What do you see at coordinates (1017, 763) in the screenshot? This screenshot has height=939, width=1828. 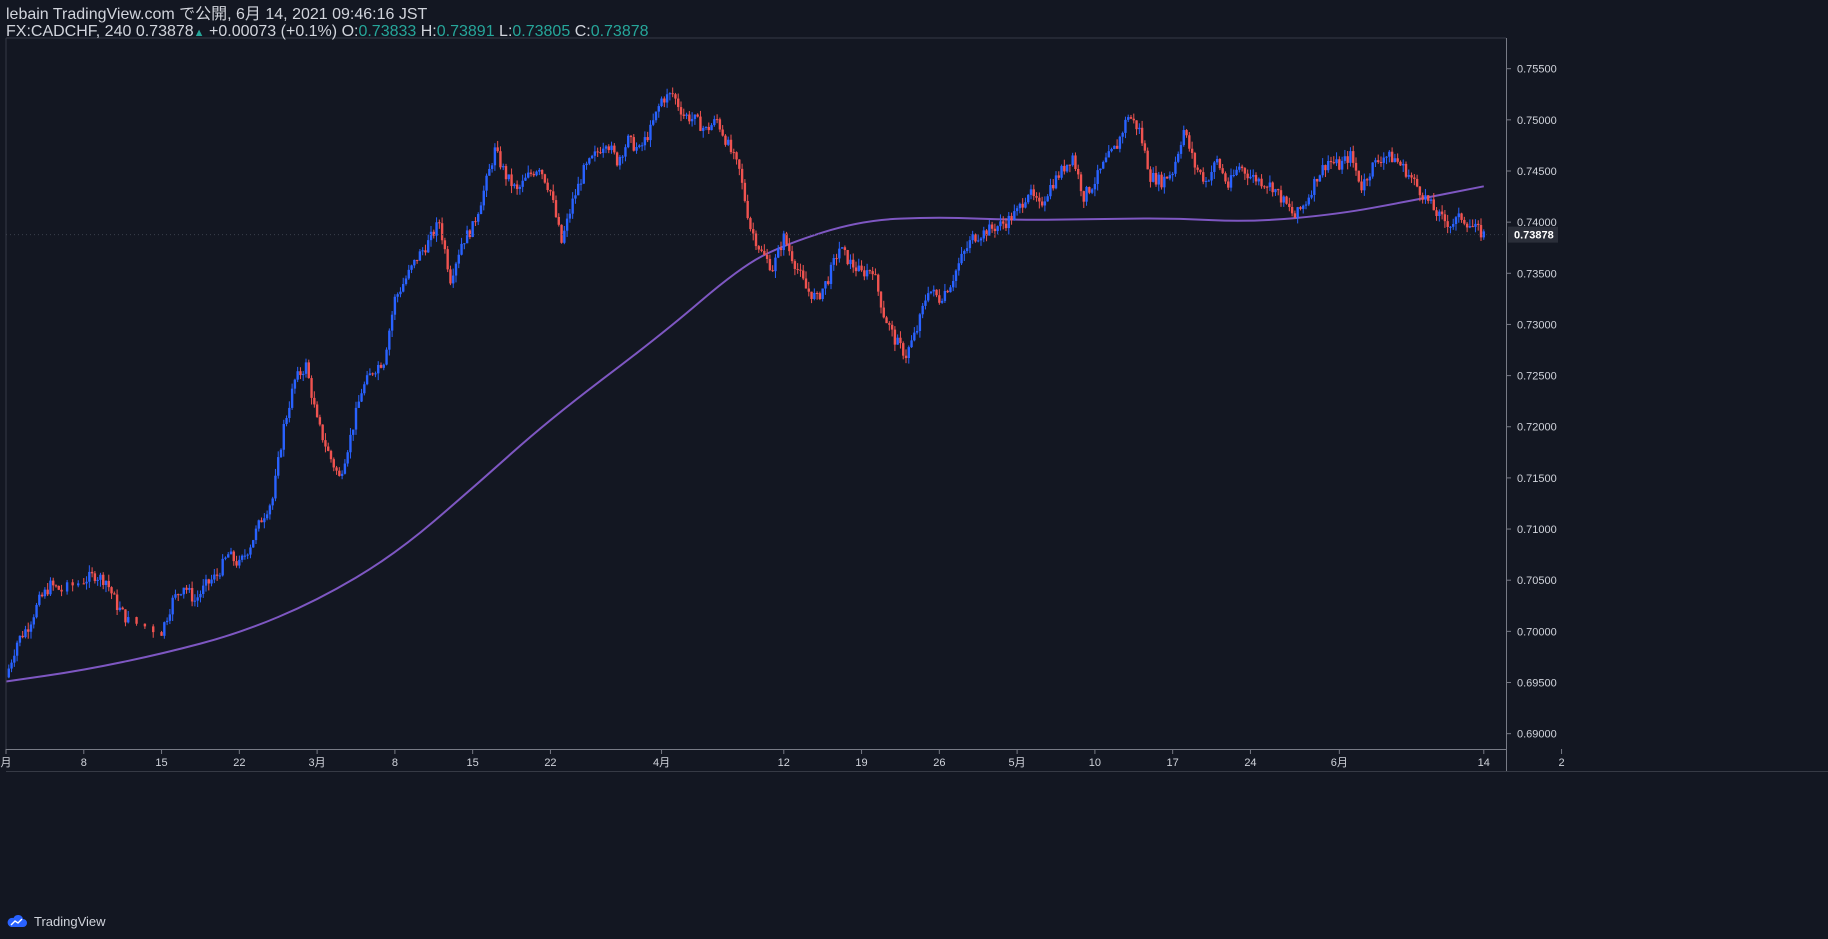 I see `x-tick-label: 5月` at bounding box center [1017, 763].